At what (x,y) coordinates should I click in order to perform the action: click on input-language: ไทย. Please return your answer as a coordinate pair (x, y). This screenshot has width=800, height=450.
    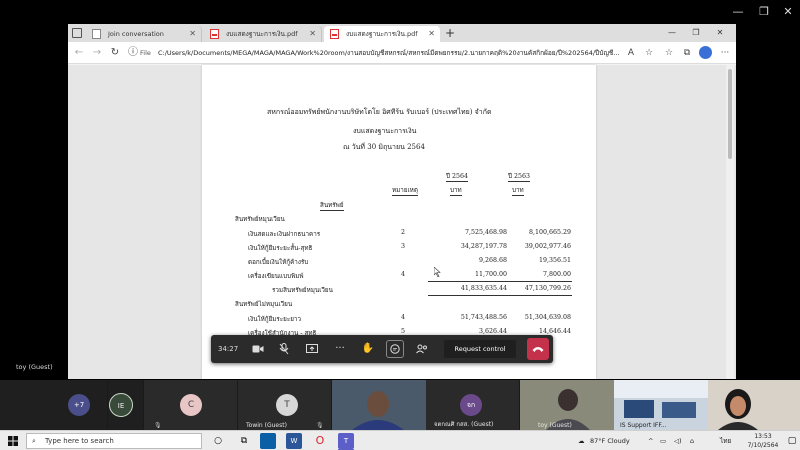
    Looking at the image, I should click on (725, 440).